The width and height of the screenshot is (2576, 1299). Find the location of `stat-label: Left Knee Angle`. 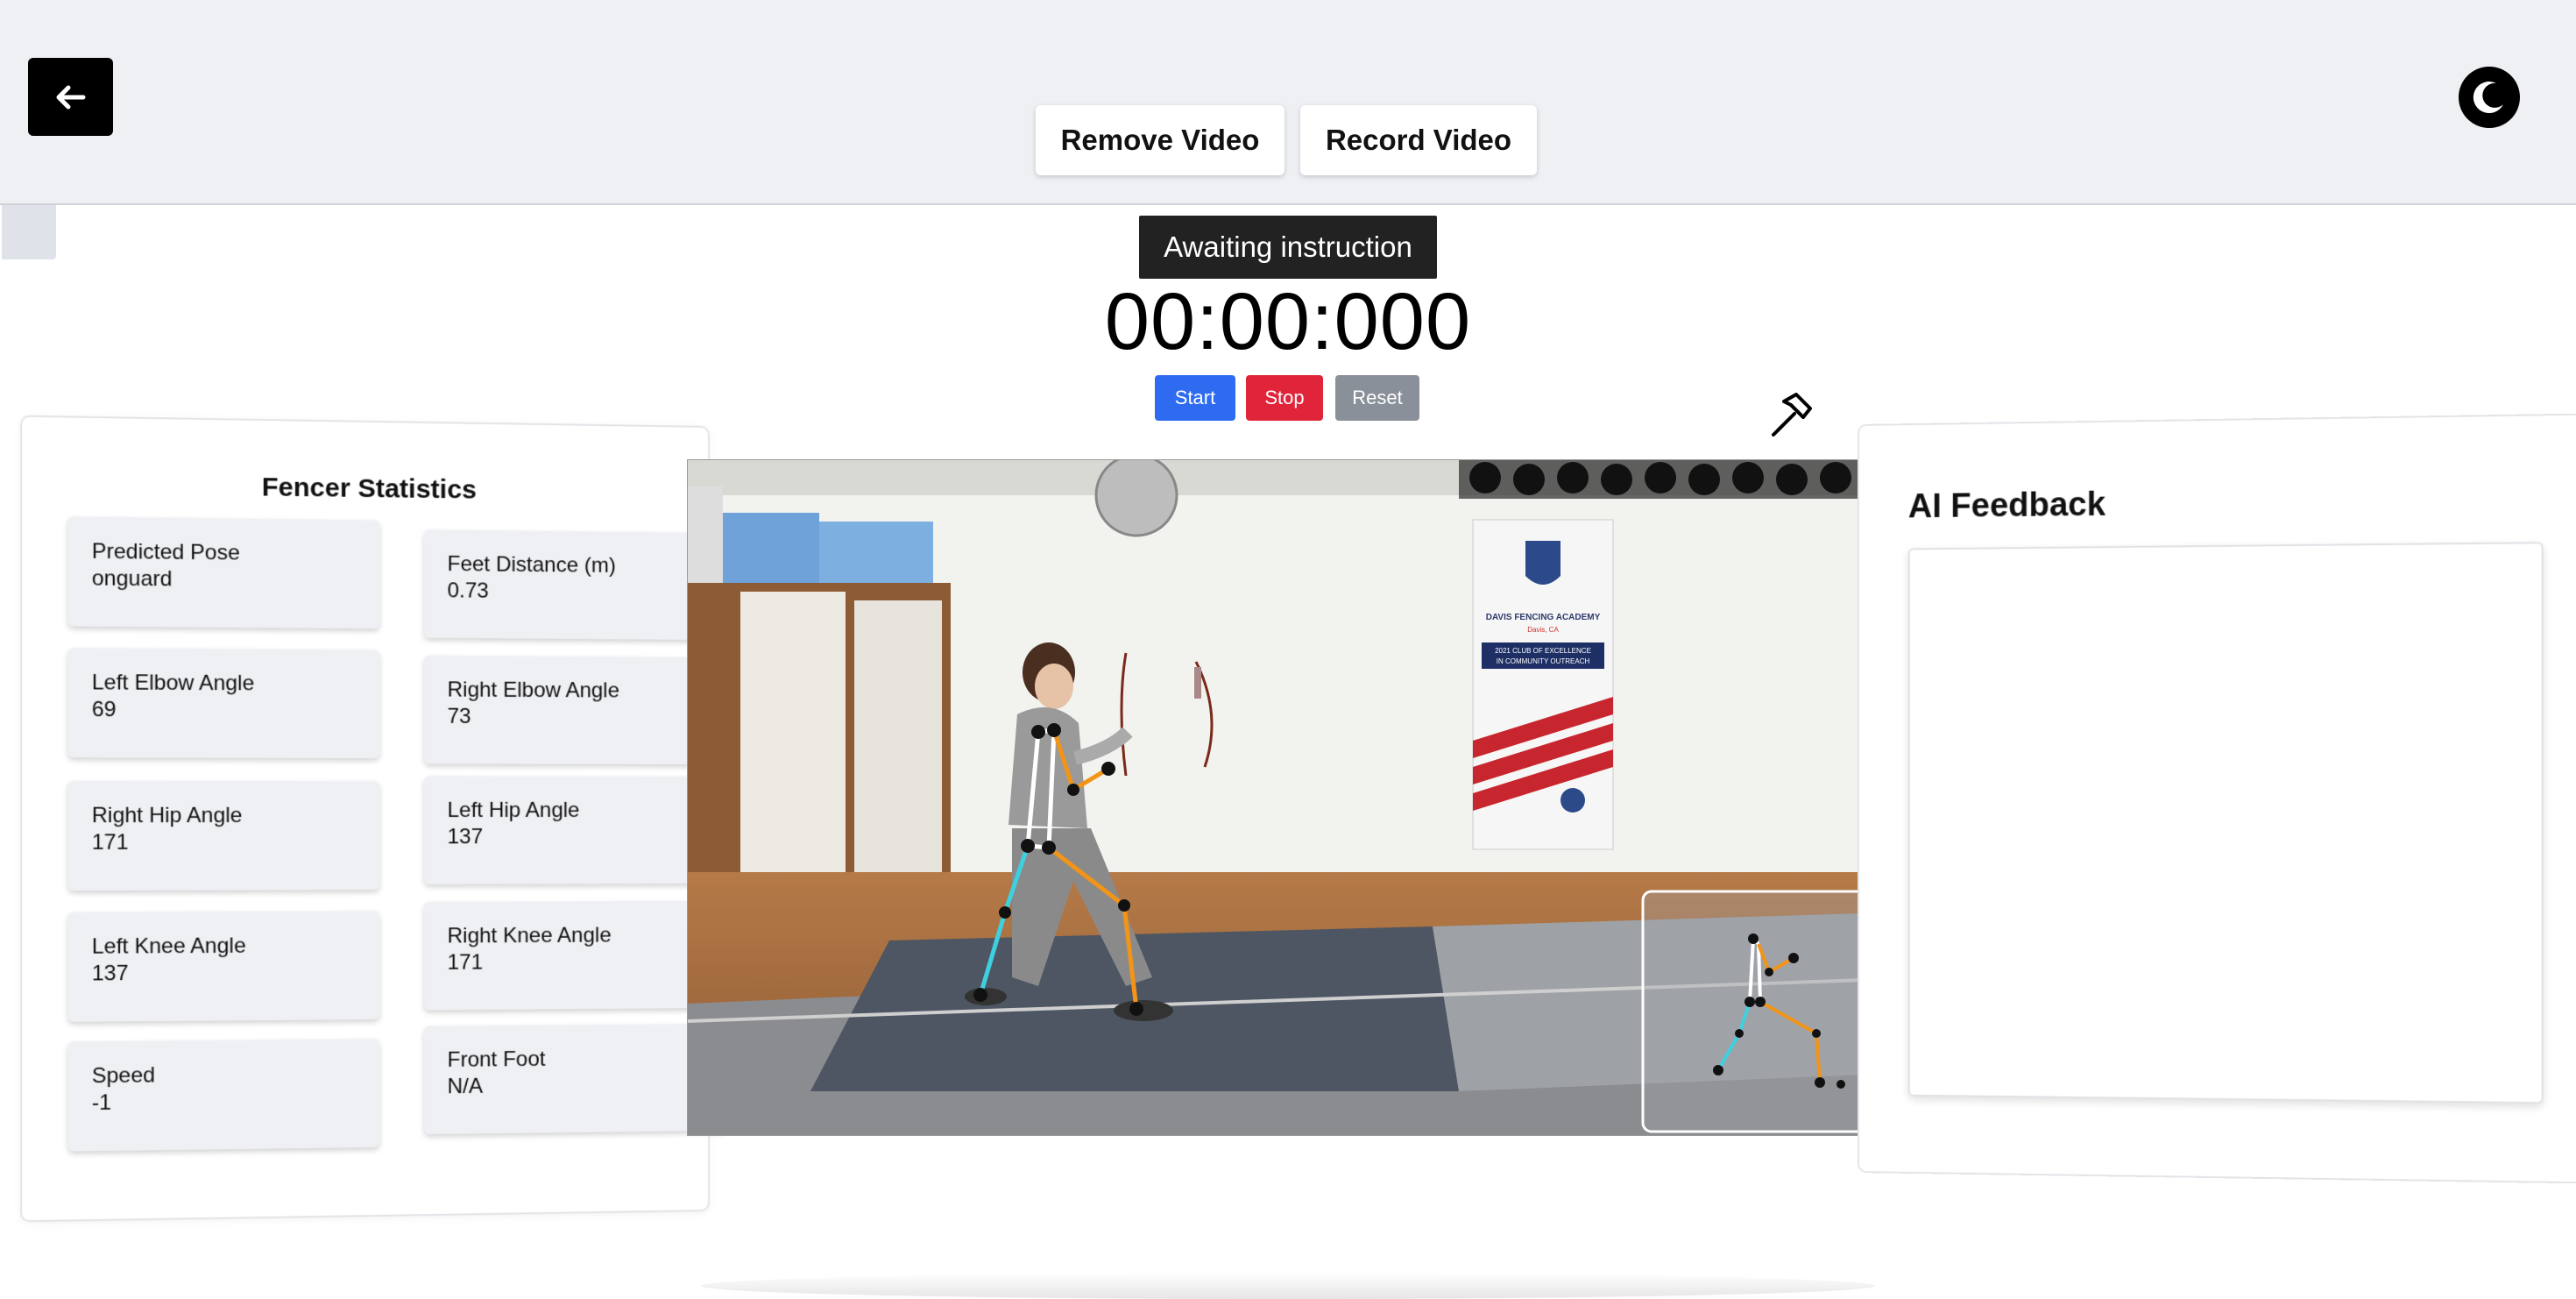

stat-label: Left Knee Angle is located at coordinates (168, 946).